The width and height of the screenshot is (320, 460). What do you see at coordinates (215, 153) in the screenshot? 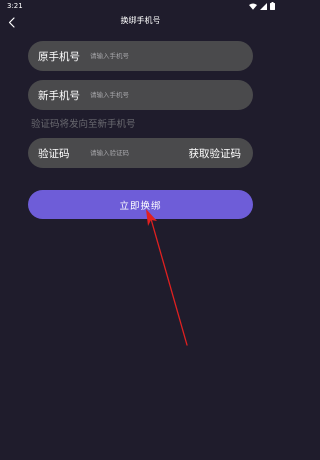
I see `get-code-button: 获取验证码` at bounding box center [215, 153].